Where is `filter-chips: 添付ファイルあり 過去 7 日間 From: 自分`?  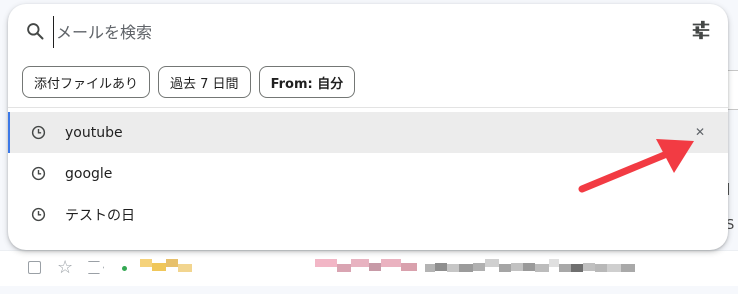
filter-chips: 添付ファイルあり 過去 7 日間 From: 自分 is located at coordinates (189, 82).